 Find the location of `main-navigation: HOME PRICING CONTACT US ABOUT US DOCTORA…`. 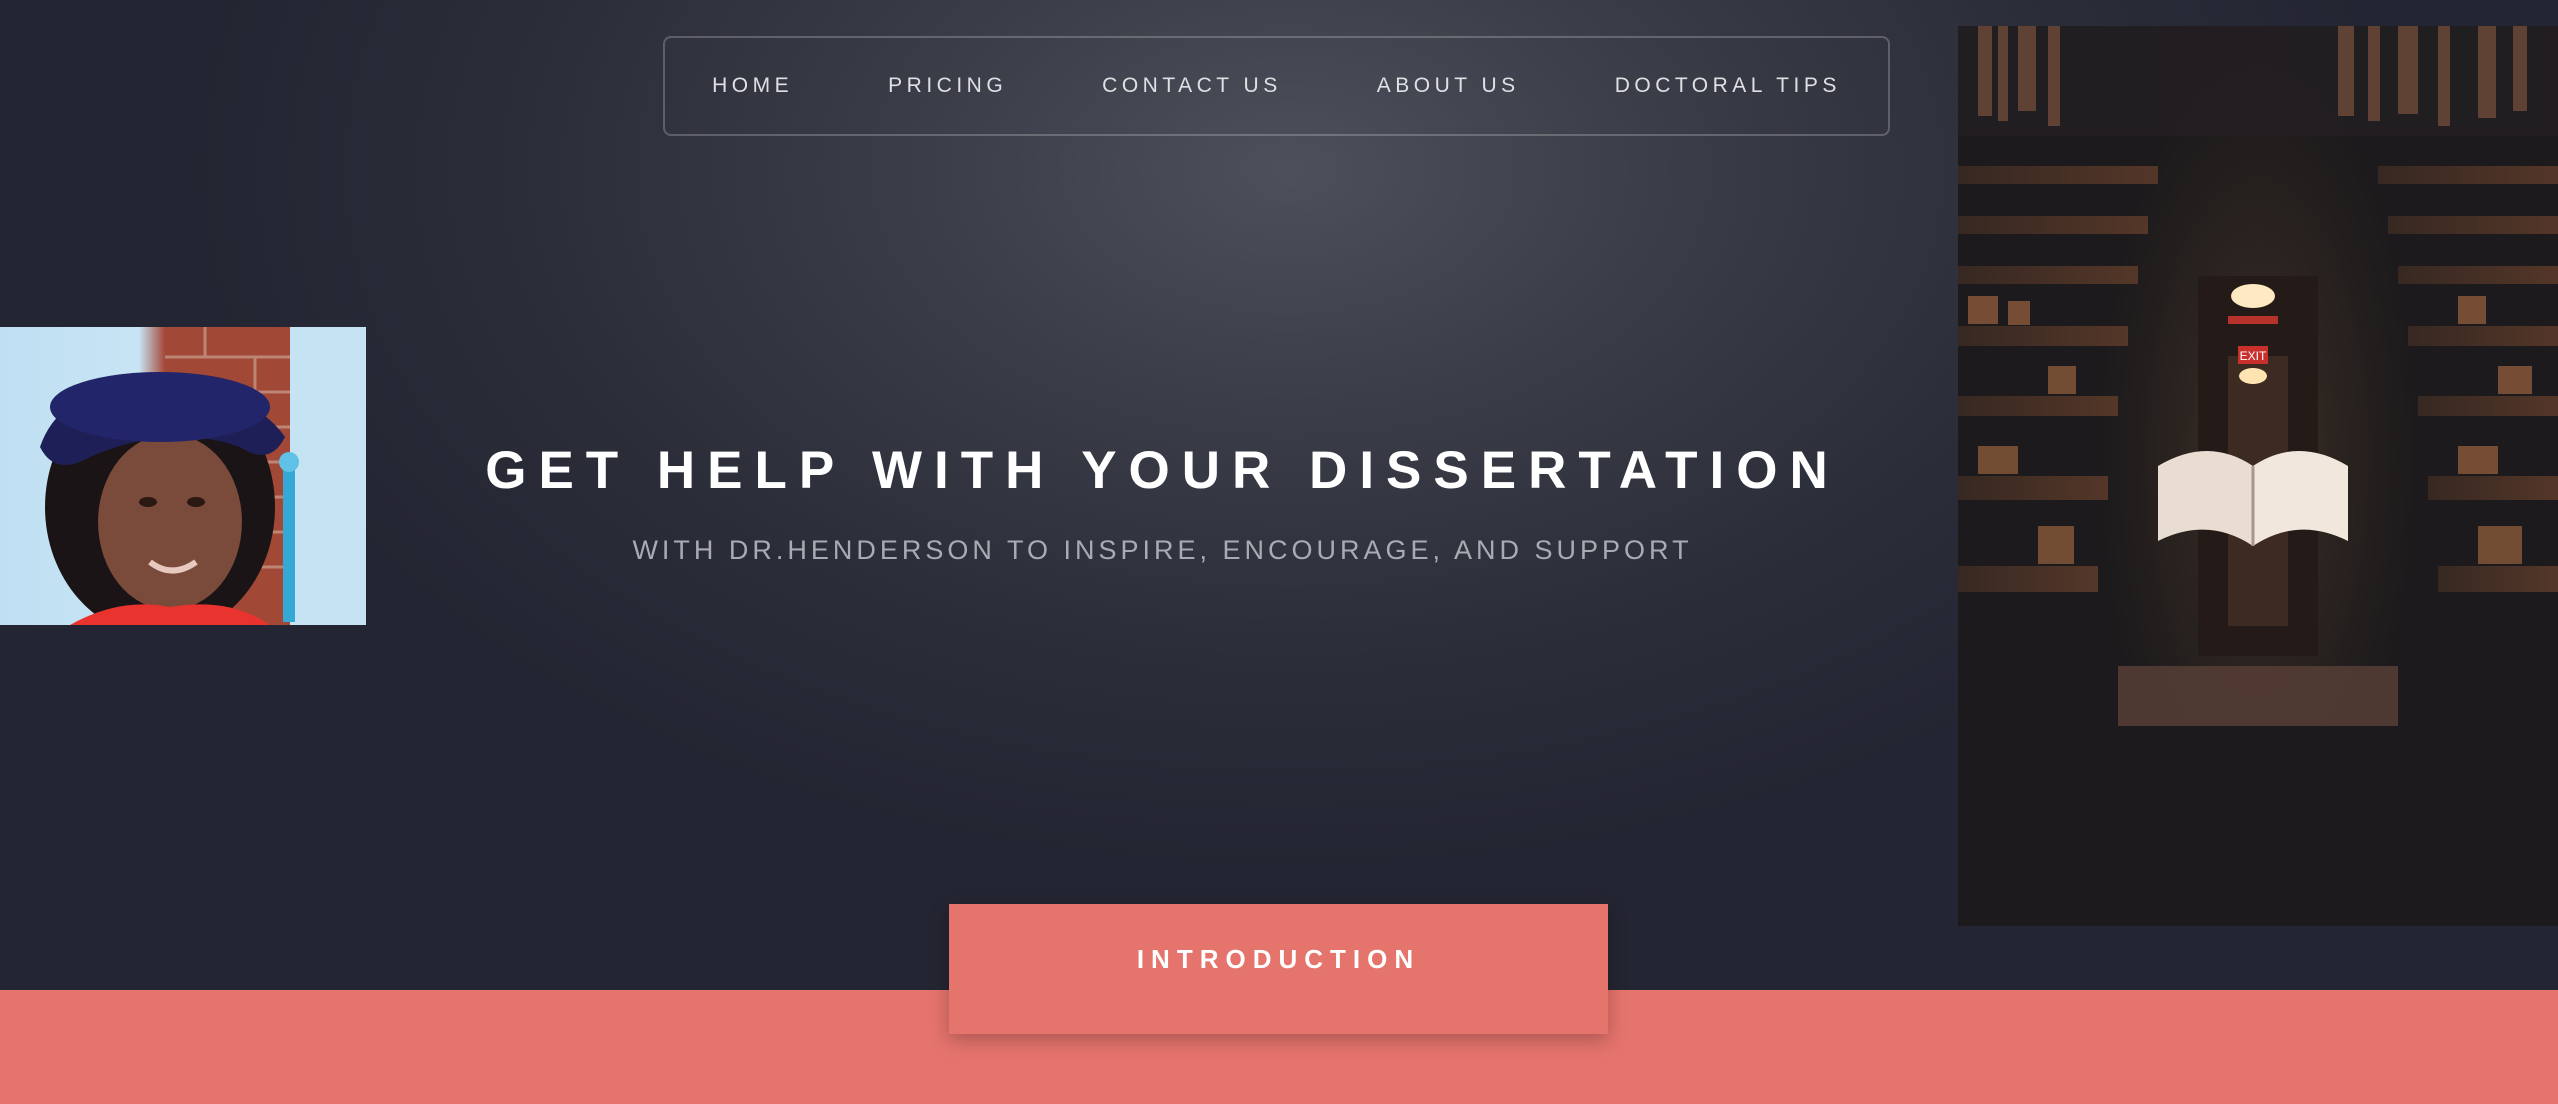

main-navigation: HOME PRICING CONTACT US ABOUT US DOCTORA… is located at coordinates (1276, 86).